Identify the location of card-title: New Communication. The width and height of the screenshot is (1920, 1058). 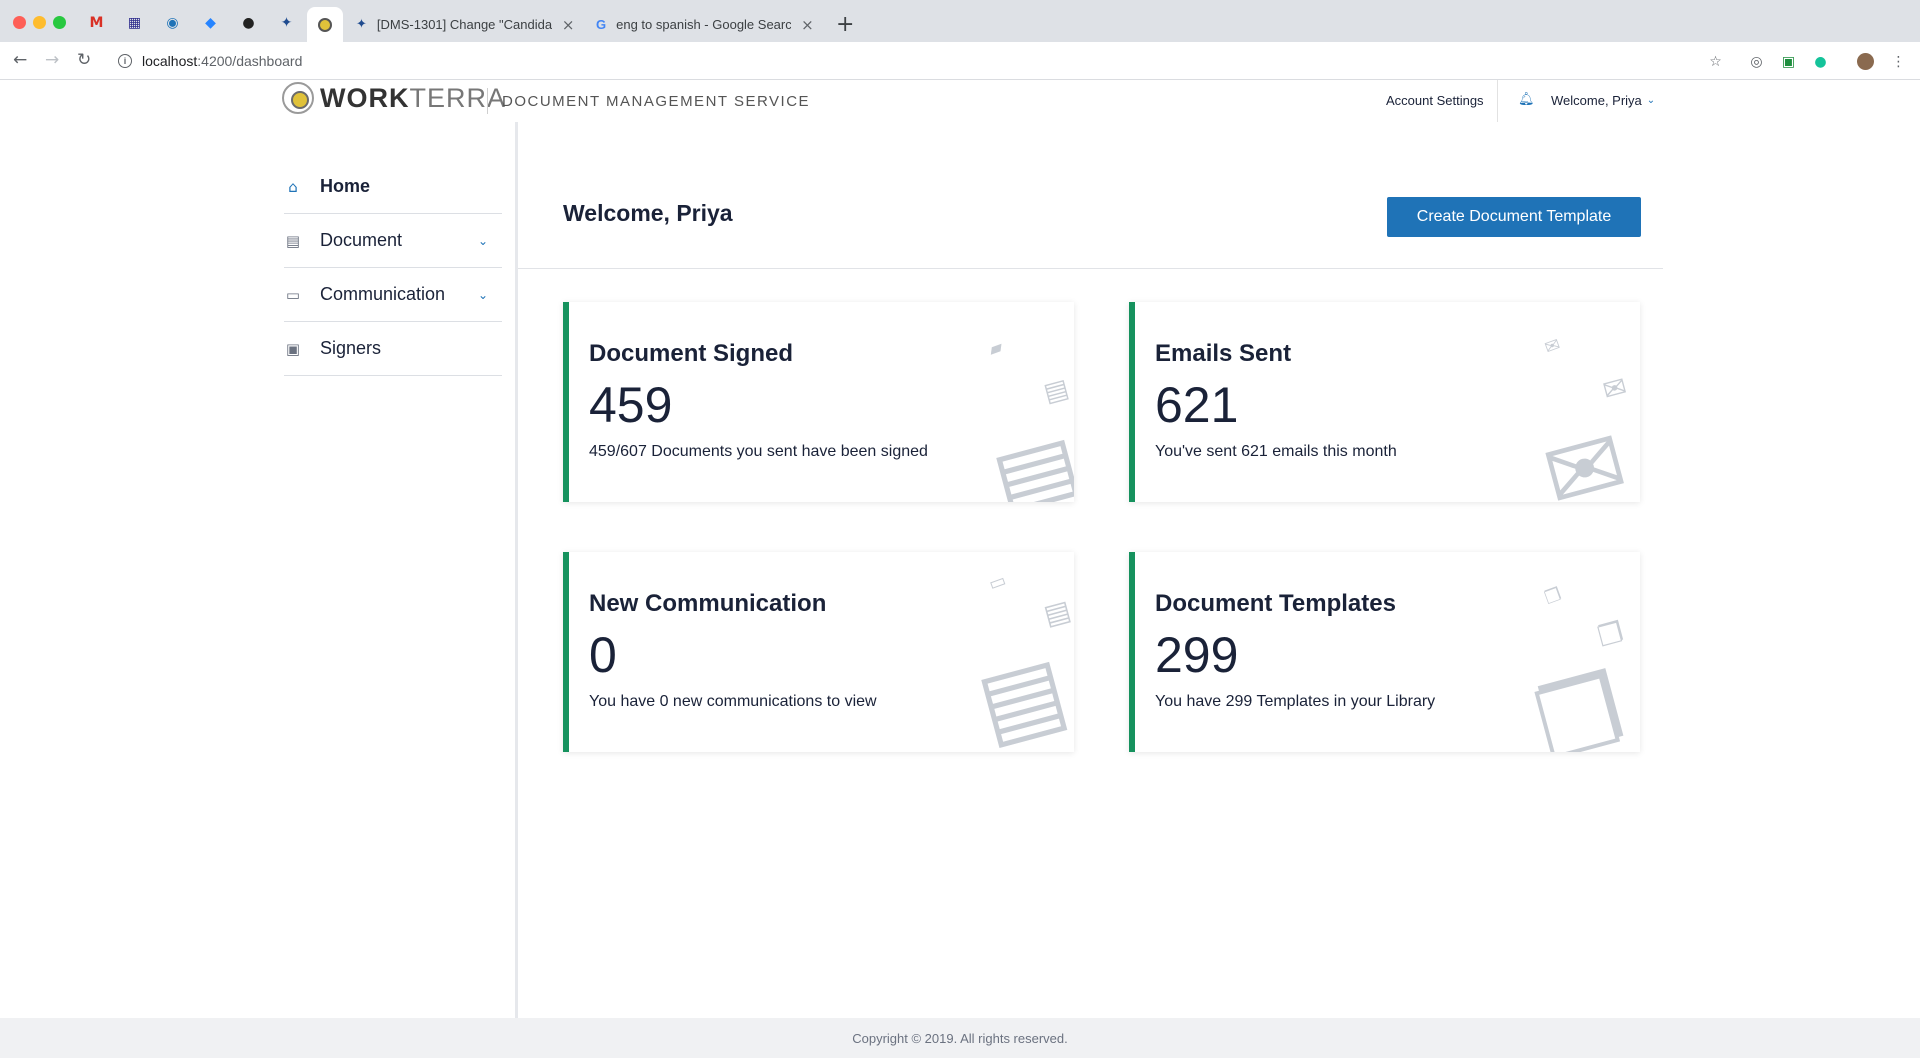
(708, 603).